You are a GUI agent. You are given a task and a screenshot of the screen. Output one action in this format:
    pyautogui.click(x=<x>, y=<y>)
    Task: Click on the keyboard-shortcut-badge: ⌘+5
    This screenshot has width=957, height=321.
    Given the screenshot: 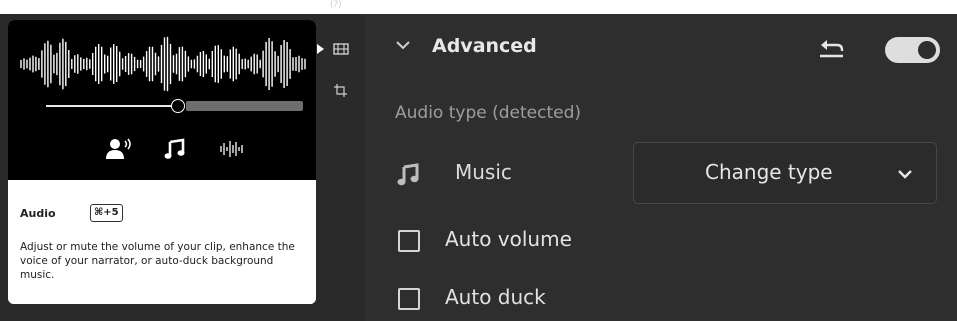 What is the action you would take?
    pyautogui.click(x=106, y=213)
    